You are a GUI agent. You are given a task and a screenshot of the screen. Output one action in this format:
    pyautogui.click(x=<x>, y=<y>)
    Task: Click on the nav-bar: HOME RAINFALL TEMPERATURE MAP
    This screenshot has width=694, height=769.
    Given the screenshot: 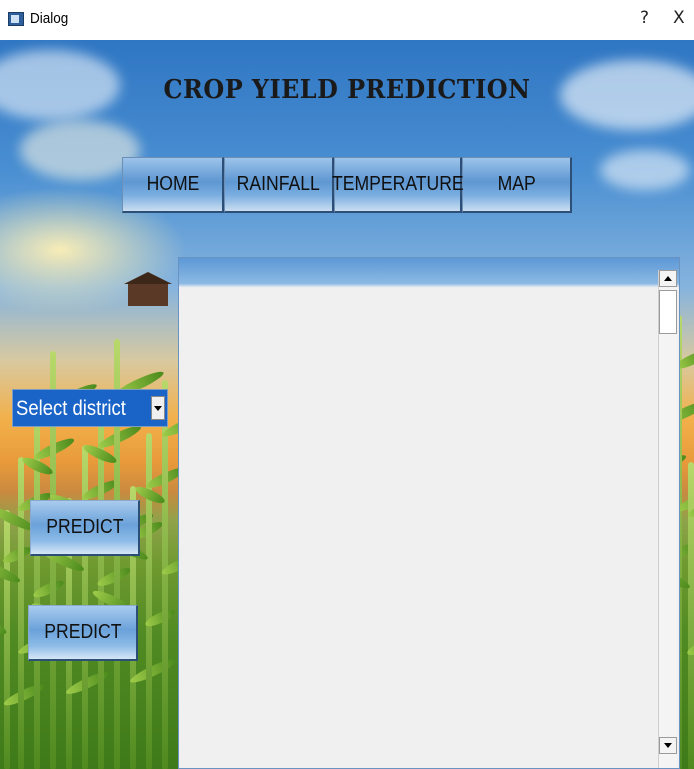 What is the action you would take?
    pyautogui.click(x=347, y=185)
    